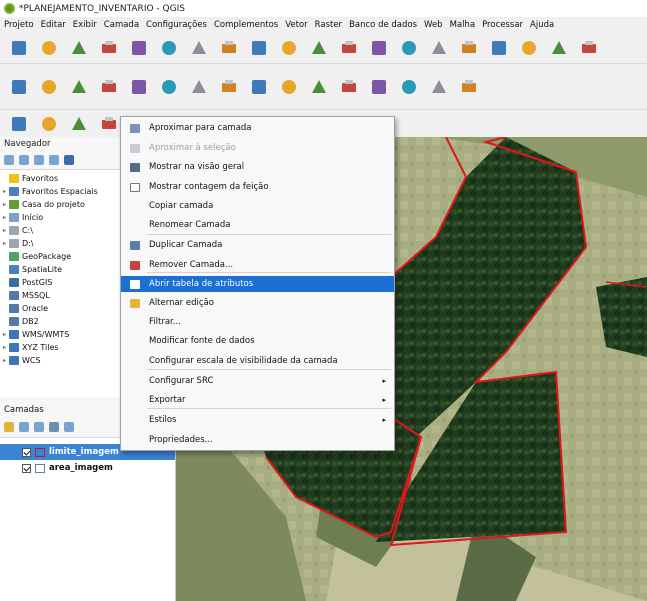  Describe the element at coordinates (62, 230) in the screenshot. I see `navigator-item: ▸ C:\` at that location.